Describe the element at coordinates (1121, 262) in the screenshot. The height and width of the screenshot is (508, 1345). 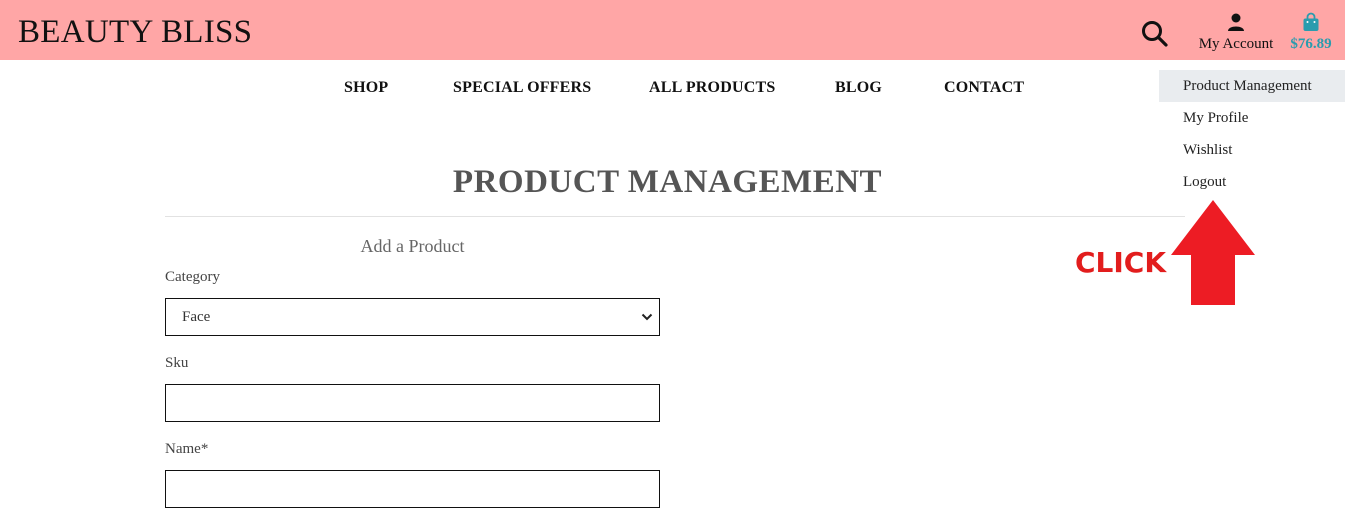
I see `click-annotation: CLICK` at that location.